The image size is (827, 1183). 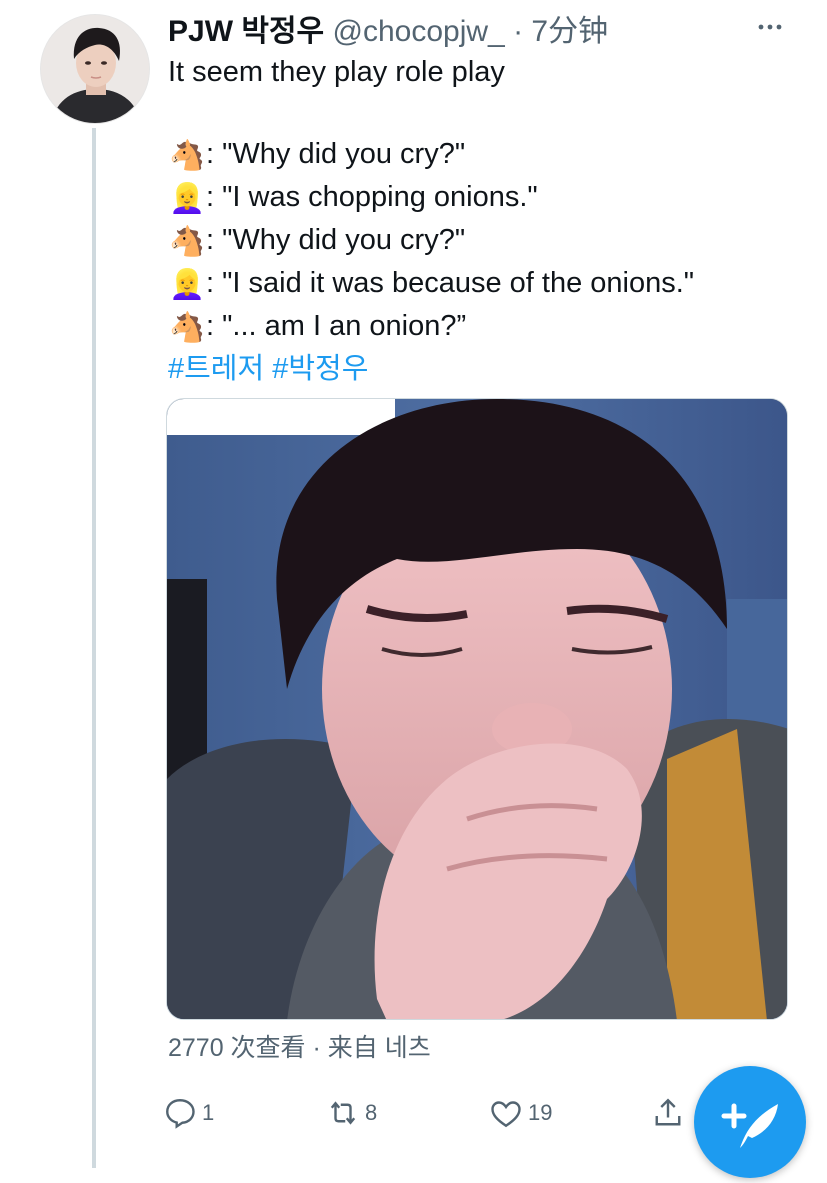 What do you see at coordinates (506, 1114) in the screenshot?
I see `heart-icon` at bounding box center [506, 1114].